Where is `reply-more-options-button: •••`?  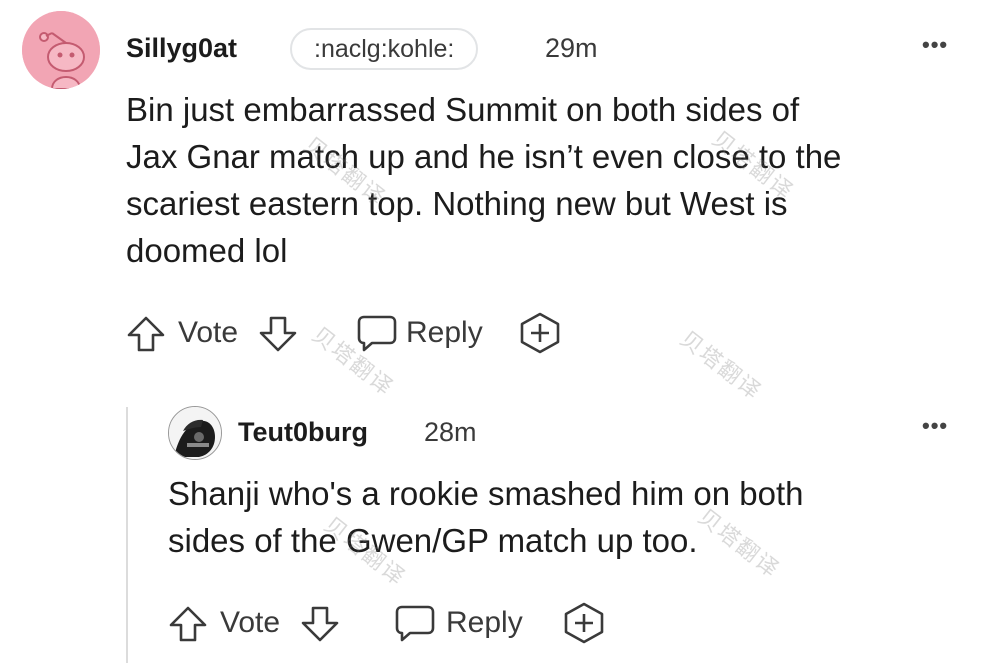
reply-more-options-button: ••• is located at coordinates (935, 426).